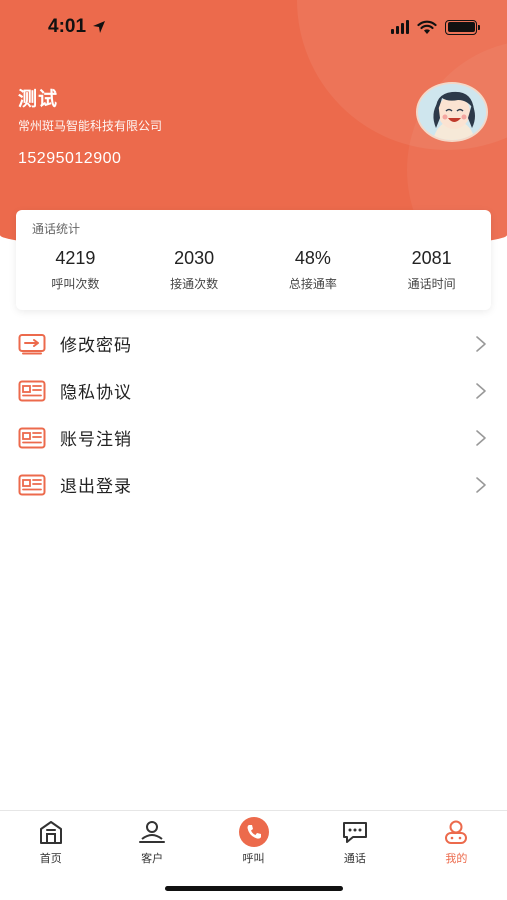 This screenshot has height=900, width=507. I want to click on stats-row: 4219 呼叫次数 2030 接通次数 48% 总接通率 2081 通话时间, so click(253, 270).